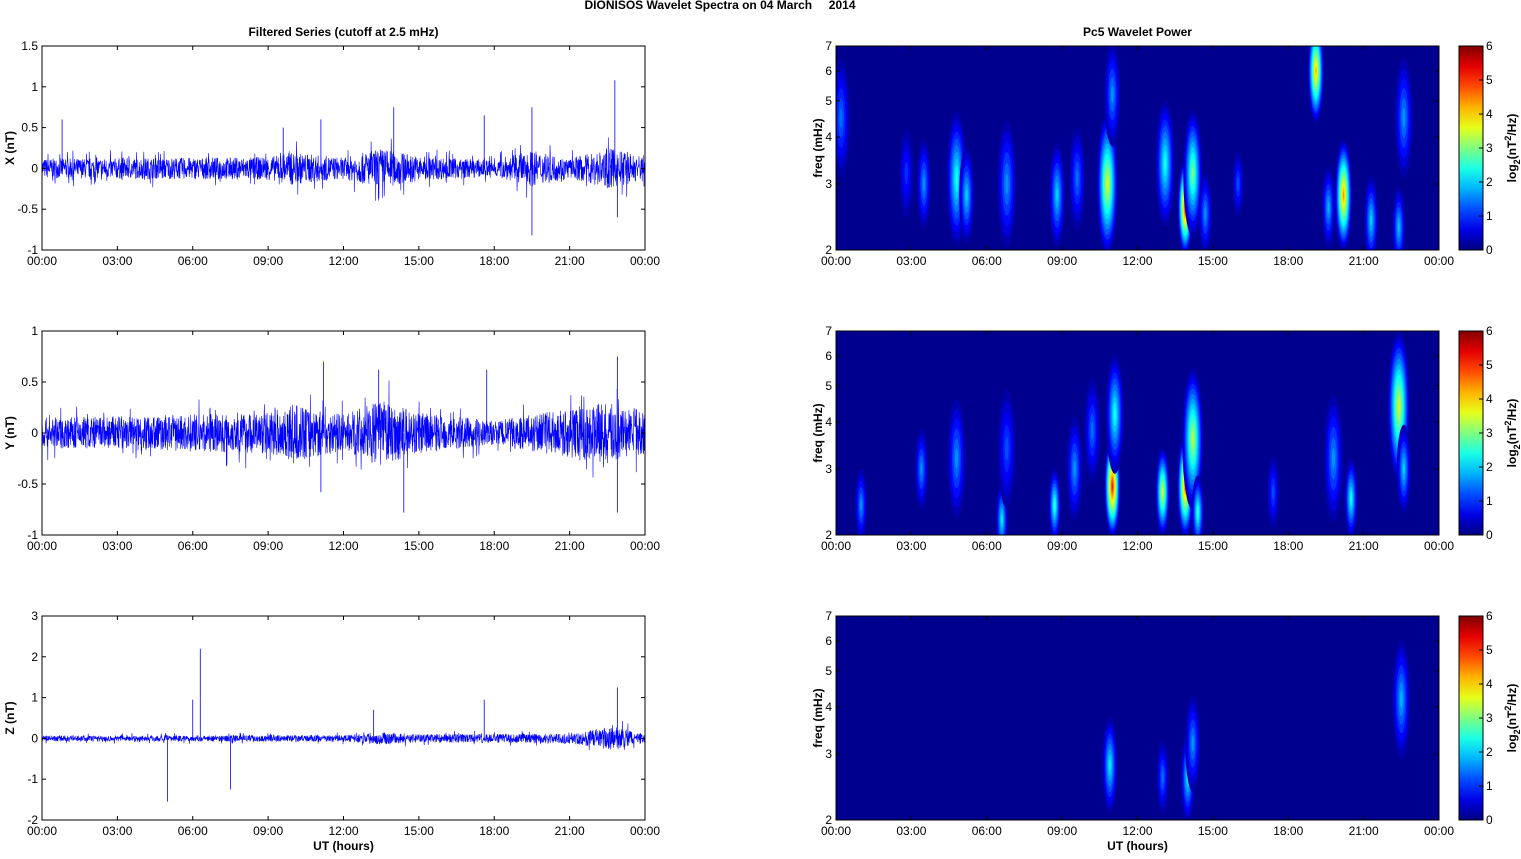  Describe the element at coordinates (32, 820) in the screenshot. I see `y-tick-label: -2` at that location.